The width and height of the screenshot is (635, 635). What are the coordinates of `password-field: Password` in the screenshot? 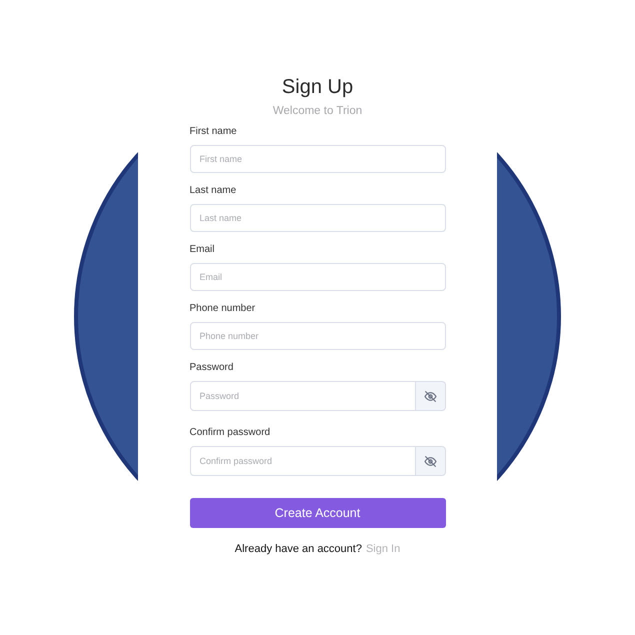 It's located at (303, 396).